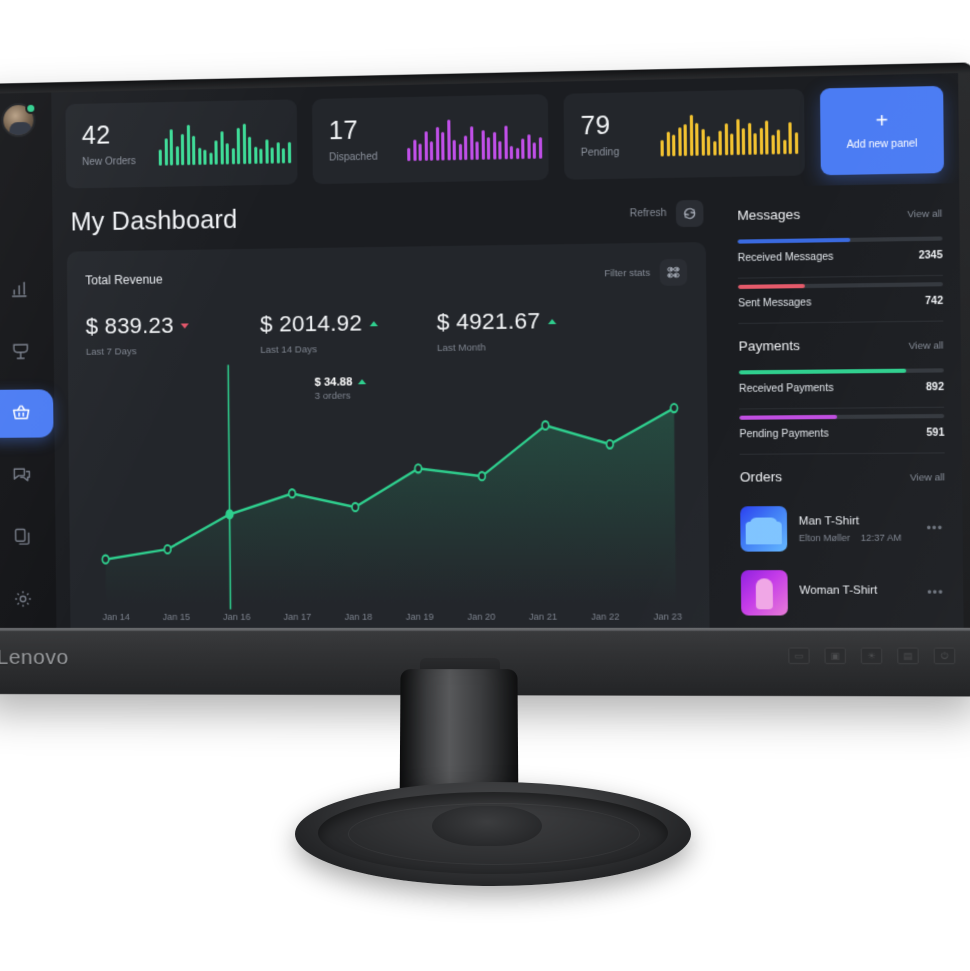 This screenshot has height=971, width=970. I want to click on x-tick-label: Jan 14, so click(116, 616).